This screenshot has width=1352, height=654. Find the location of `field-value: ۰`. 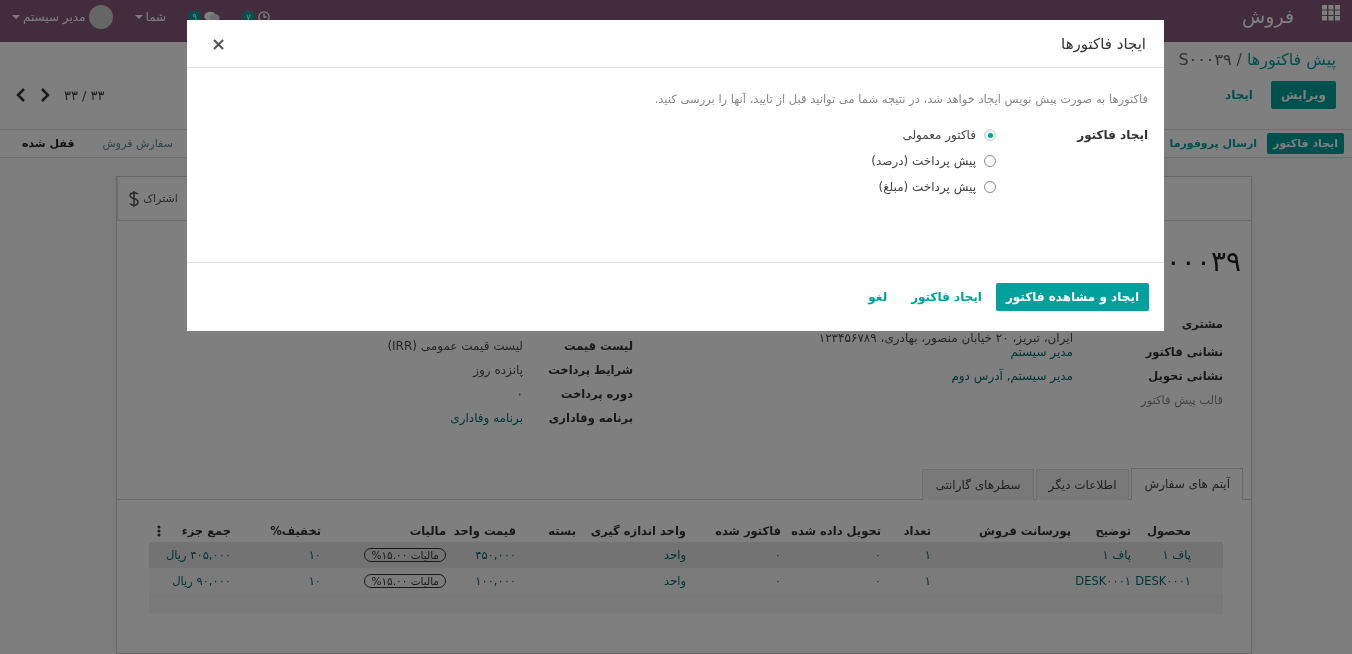

field-value: ۰ is located at coordinates (519, 394).